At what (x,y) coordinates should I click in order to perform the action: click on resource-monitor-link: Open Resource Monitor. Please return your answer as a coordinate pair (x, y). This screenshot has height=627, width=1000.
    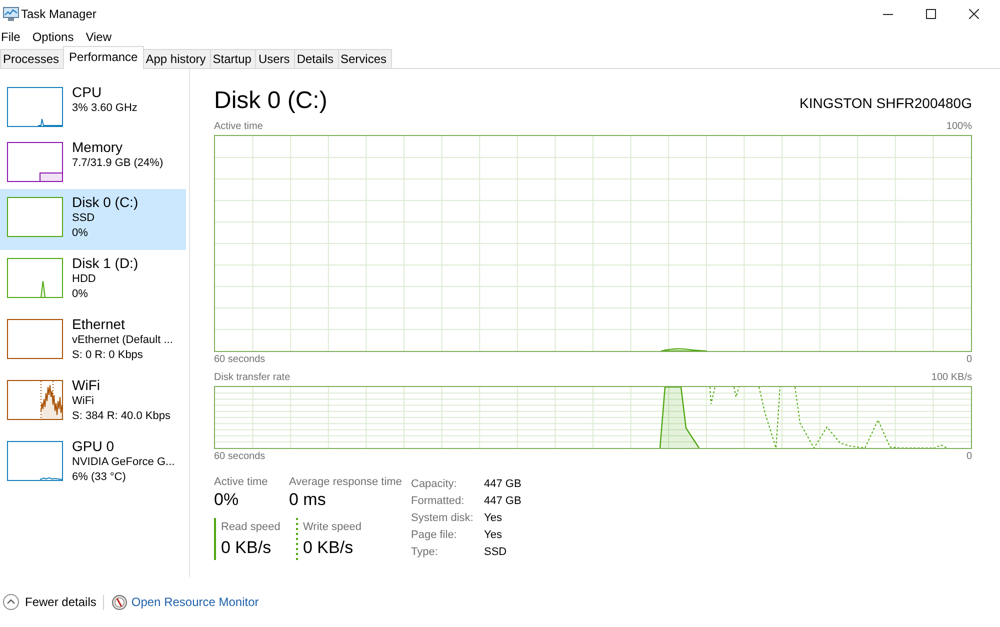
    Looking at the image, I should click on (195, 602).